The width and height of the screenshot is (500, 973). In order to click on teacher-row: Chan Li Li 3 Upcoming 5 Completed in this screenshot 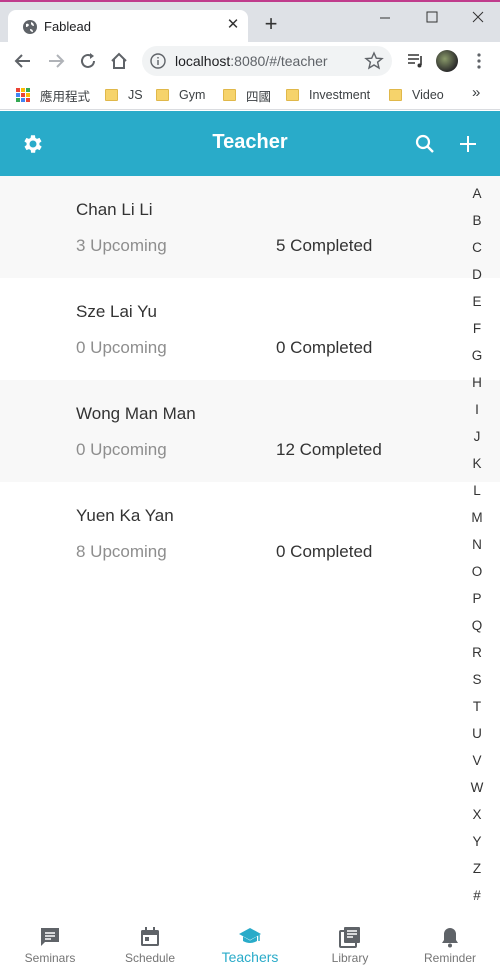, I will do `click(250, 227)`.